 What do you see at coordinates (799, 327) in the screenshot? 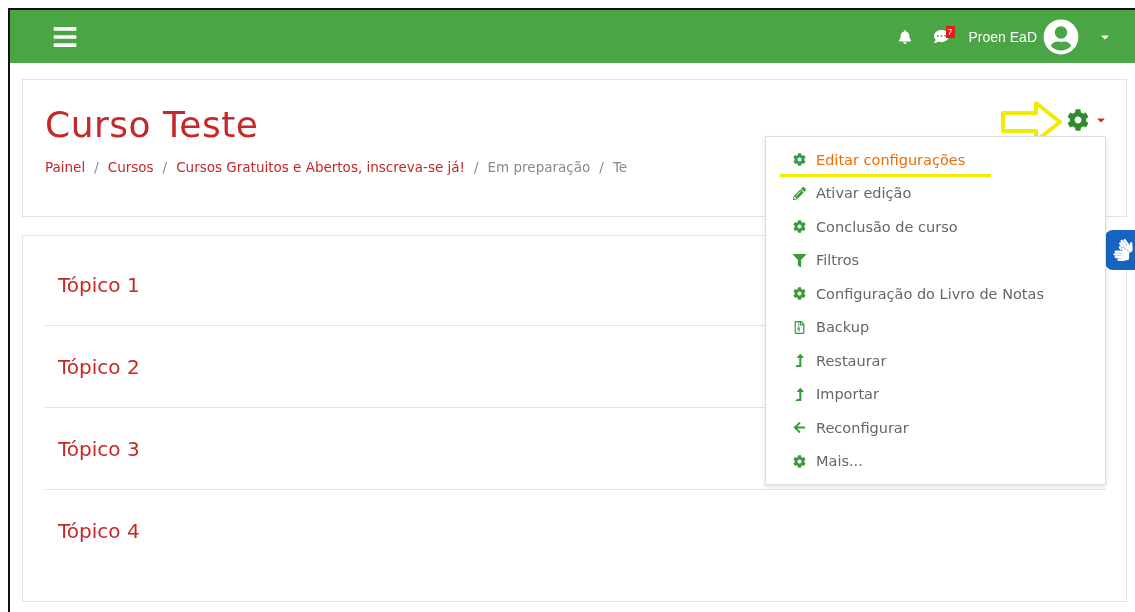
I see `file-icon` at bounding box center [799, 327].